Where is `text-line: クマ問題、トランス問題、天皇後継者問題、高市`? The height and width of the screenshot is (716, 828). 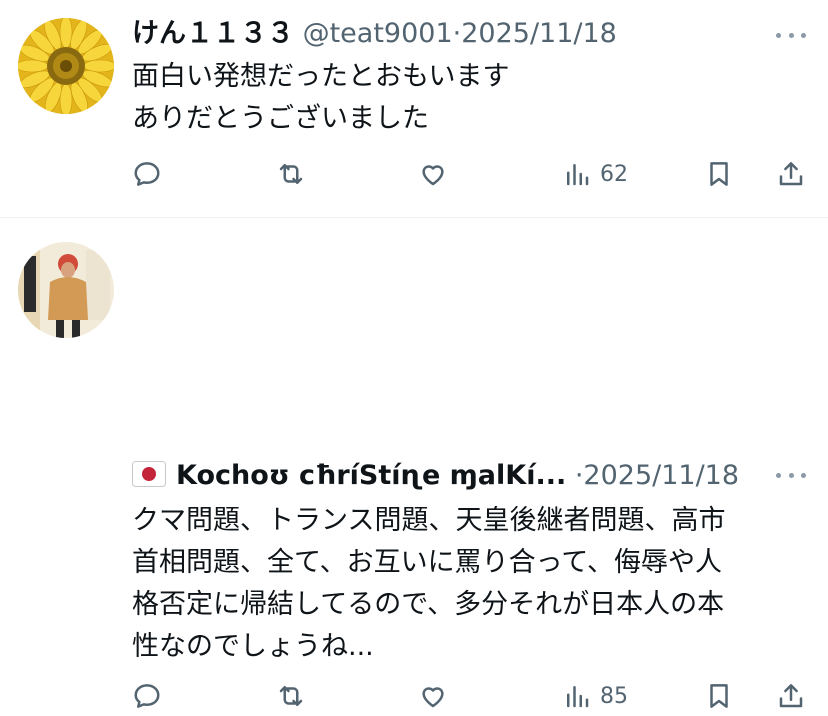 text-line: クマ問題、トランス問題、天皇後継者問題、高市 is located at coordinates (429, 520).